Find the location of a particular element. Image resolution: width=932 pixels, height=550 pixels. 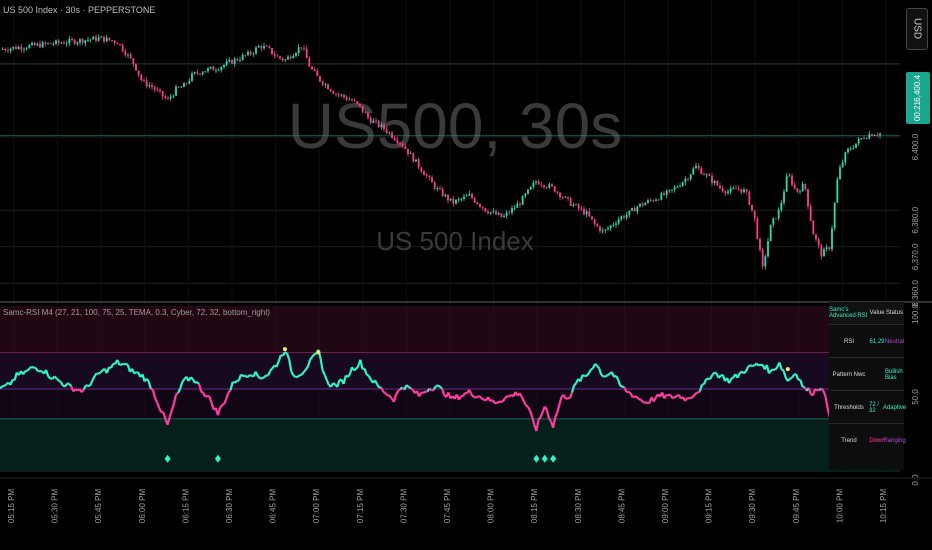

price-tick-label: 6,380.0 is located at coordinates (915, 219).